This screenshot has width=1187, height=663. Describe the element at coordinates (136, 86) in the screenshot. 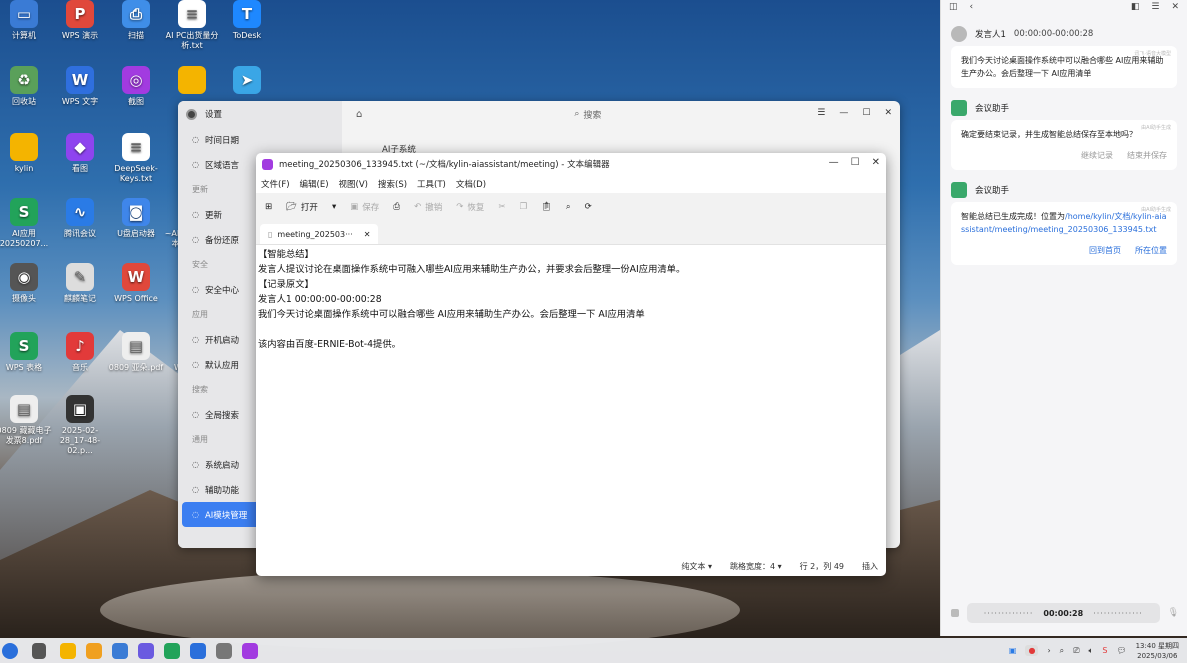

I see `desktop-icon: ◎ 截图` at that location.